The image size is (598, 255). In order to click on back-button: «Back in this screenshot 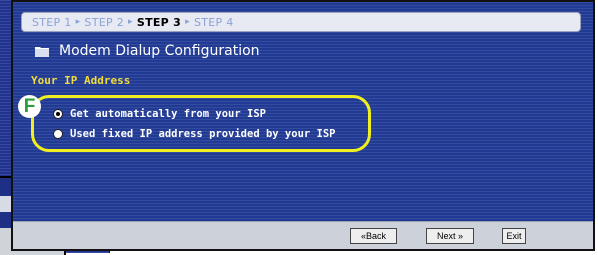, I will do `click(373, 236)`.